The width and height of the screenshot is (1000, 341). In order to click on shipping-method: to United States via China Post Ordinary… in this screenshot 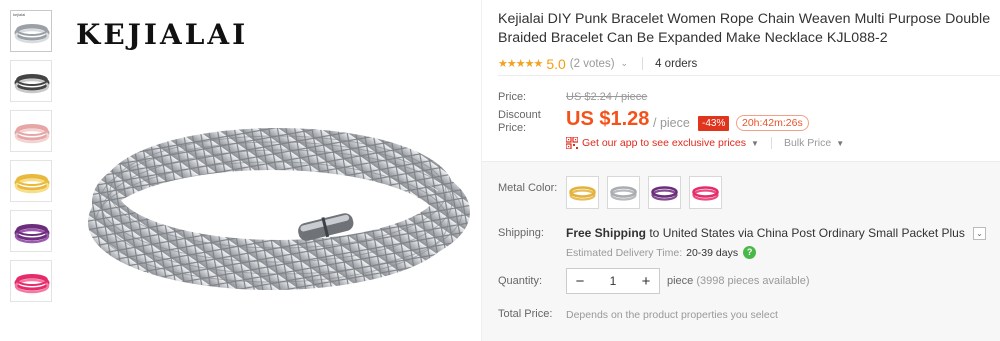, I will do `click(805, 233)`.